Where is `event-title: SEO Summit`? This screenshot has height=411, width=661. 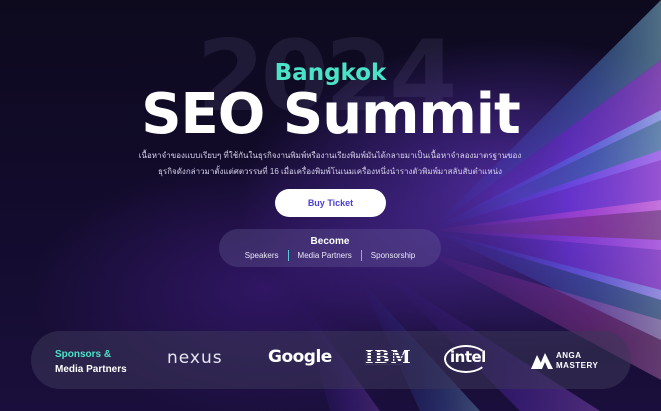
event-title: SEO Summit is located at coordinates (331, 114).